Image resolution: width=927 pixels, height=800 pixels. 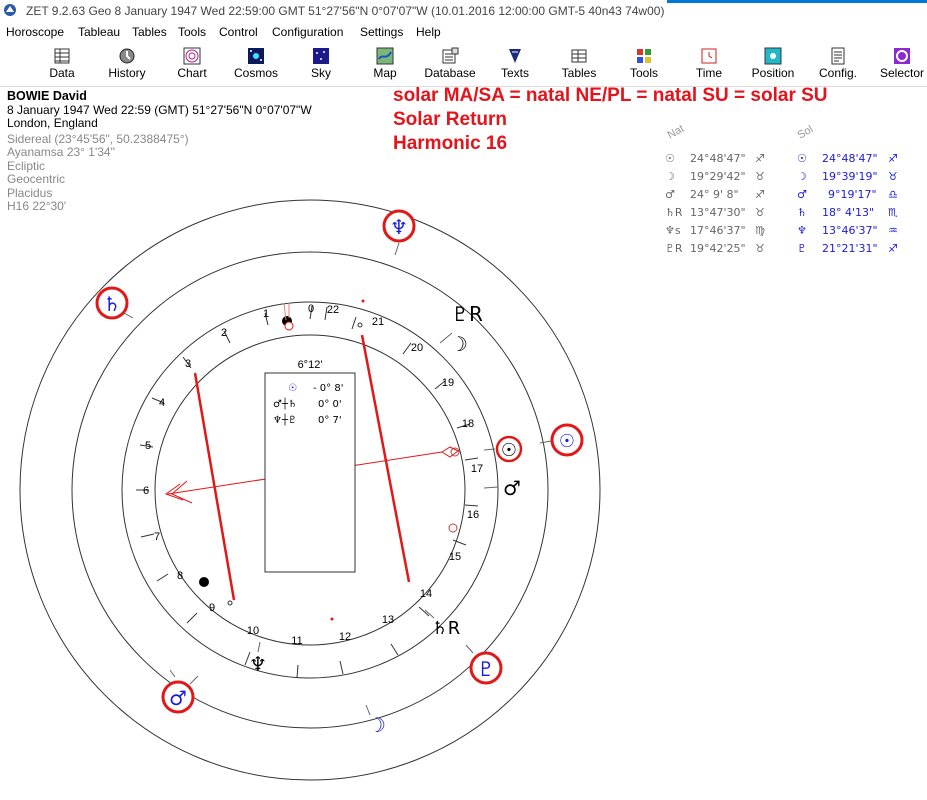 What do you see at coordinates (311, 475) in the screenshot?
I see `axis-arrow` at bounding box center [311, 475].